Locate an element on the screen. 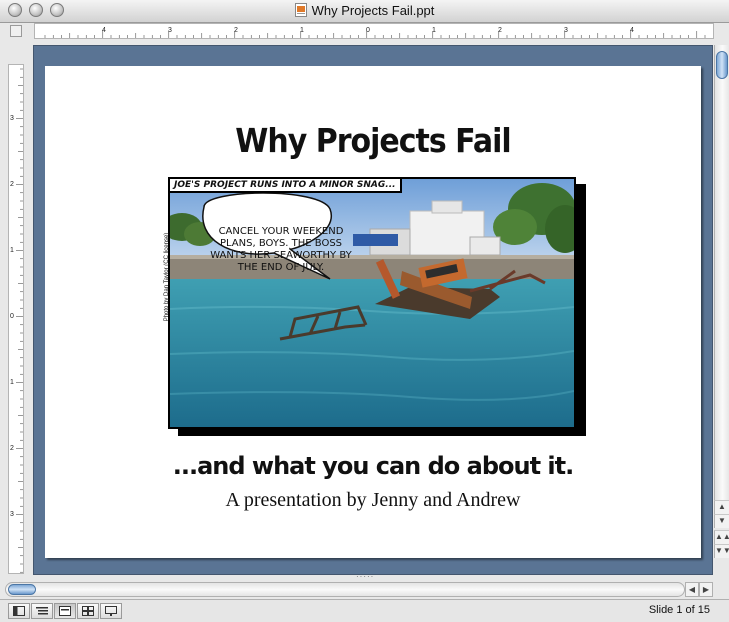 The width and height of the screenshot is (729, 622). vertical-ruler: 3 2 1 0 1 2 3 is located at coordinates (16, 319).